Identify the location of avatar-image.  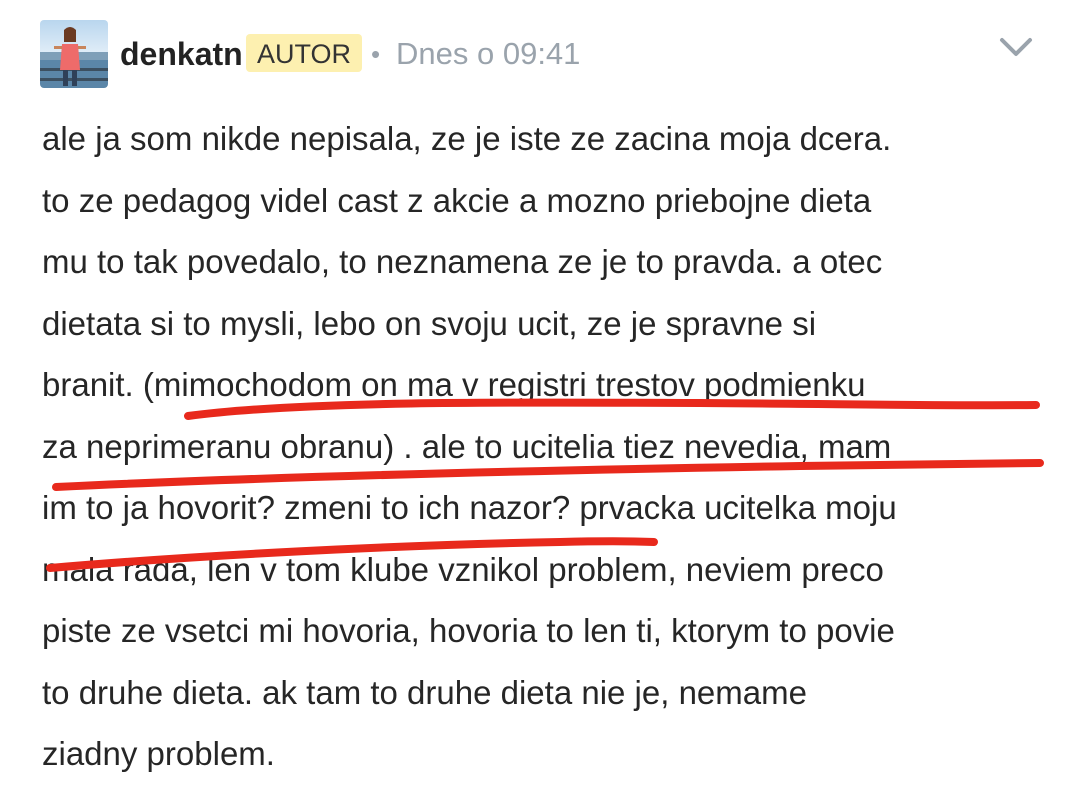
(74, 54).